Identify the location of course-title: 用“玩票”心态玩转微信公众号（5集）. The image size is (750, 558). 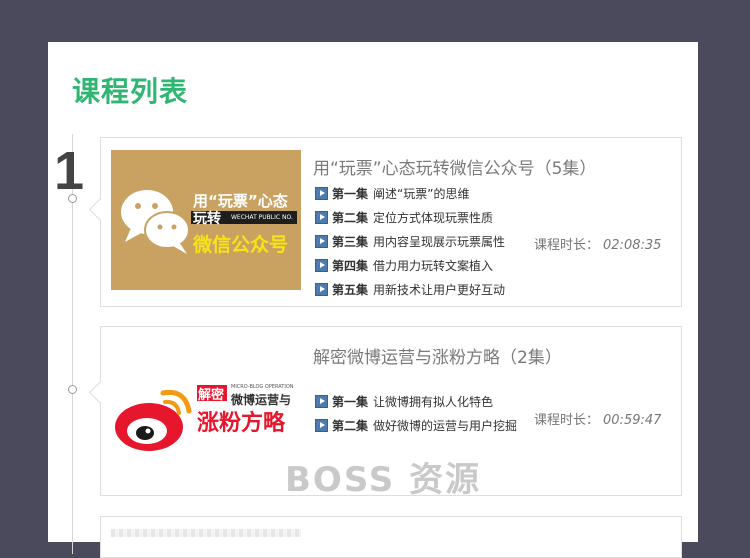
(454, 166).